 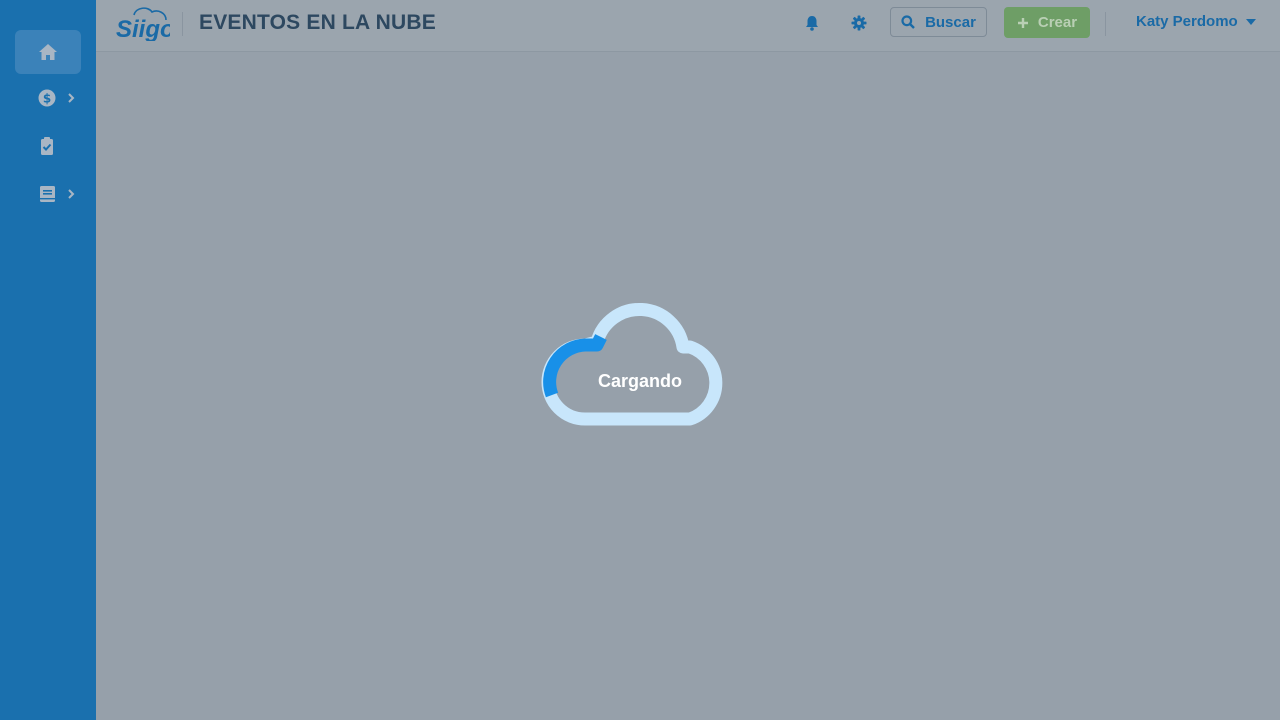 I want to click on notifications-button, so click(x=812, y=23).